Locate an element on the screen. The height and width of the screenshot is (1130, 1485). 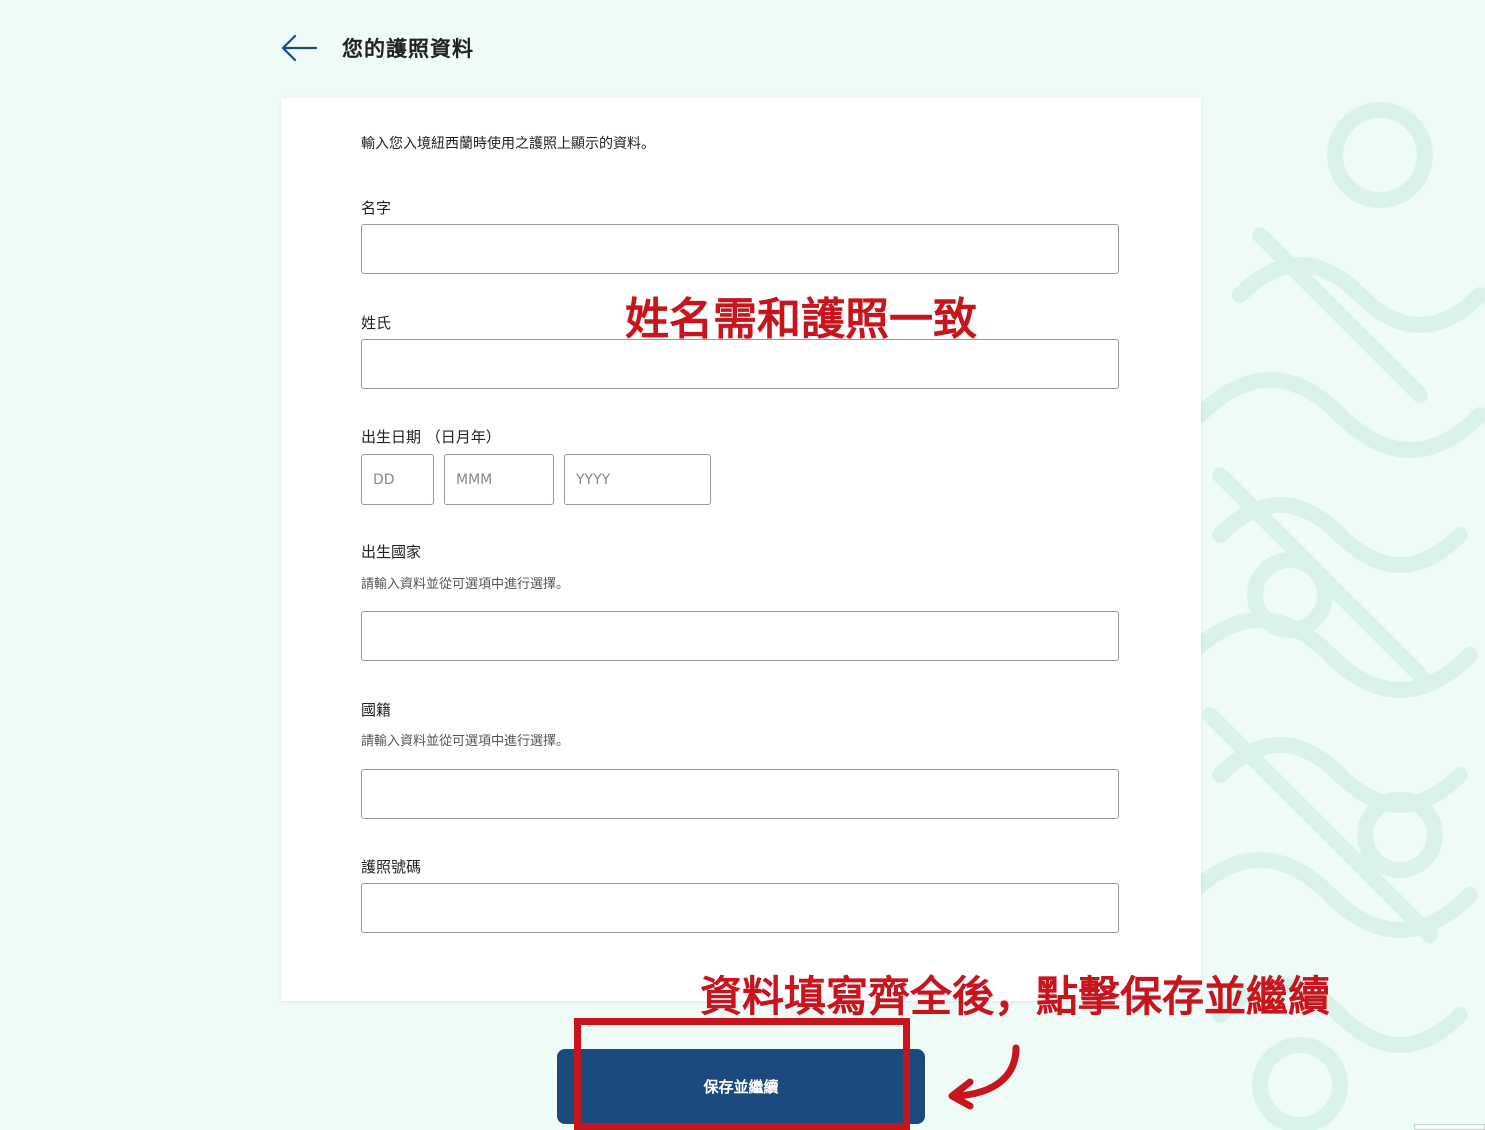
dob-month-input: MMM is located at coordinates (499, 479).